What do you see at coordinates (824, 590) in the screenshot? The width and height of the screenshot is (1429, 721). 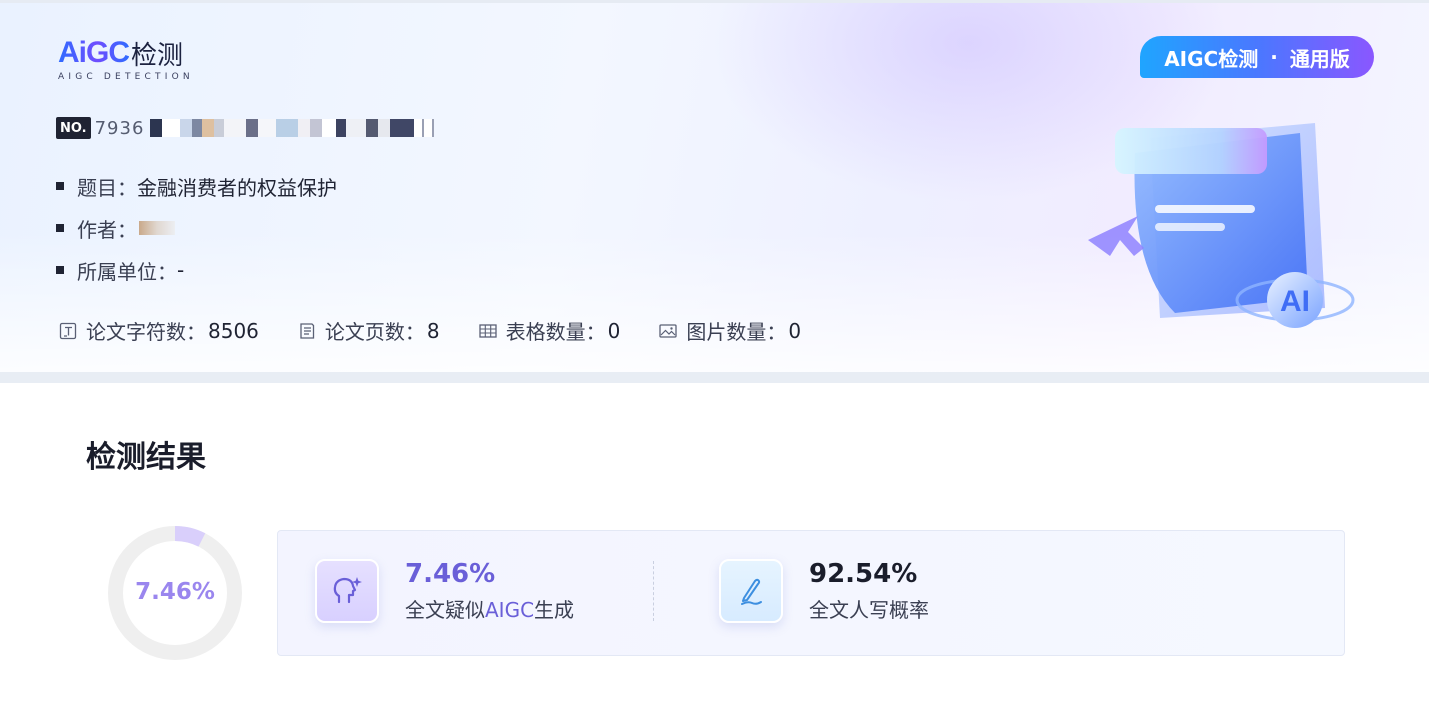 I see `human-result: 92.54% 全文人写概率` at bounding box center [824, 590].